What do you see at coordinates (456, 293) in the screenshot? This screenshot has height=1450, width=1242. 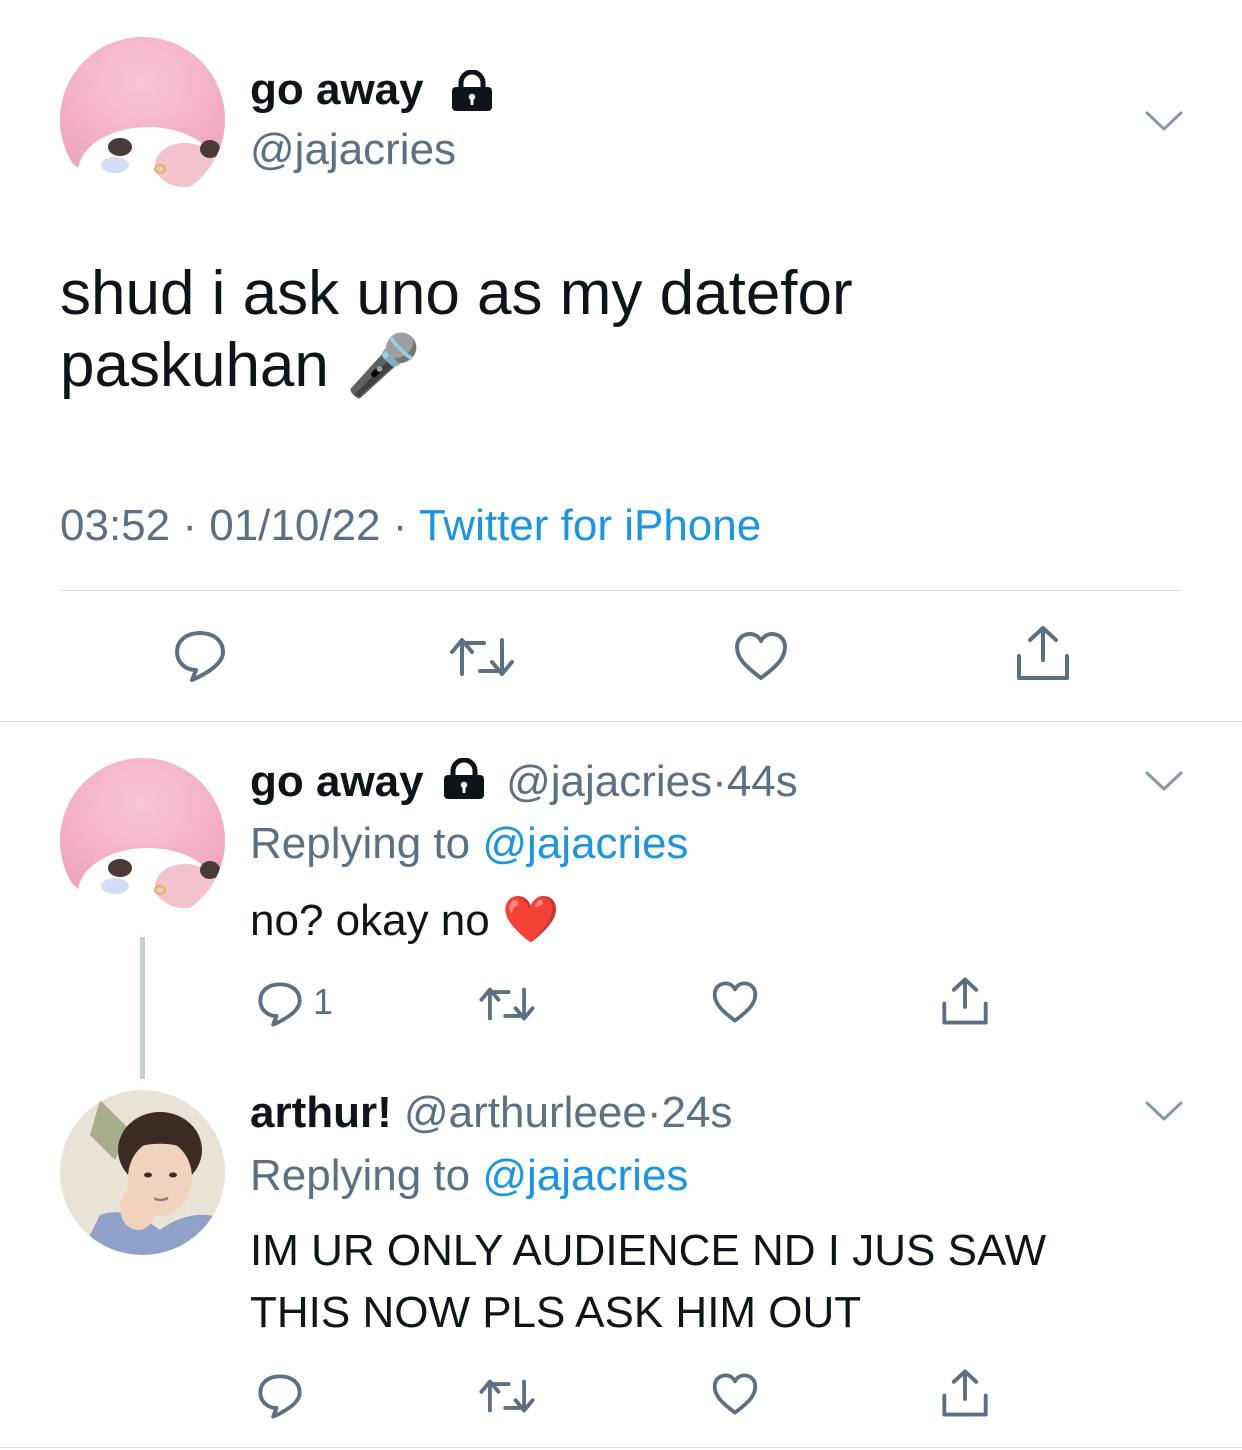 I see `tweet-text-line: shud i ask uno as my datefor` at bounding box center [456, 293].